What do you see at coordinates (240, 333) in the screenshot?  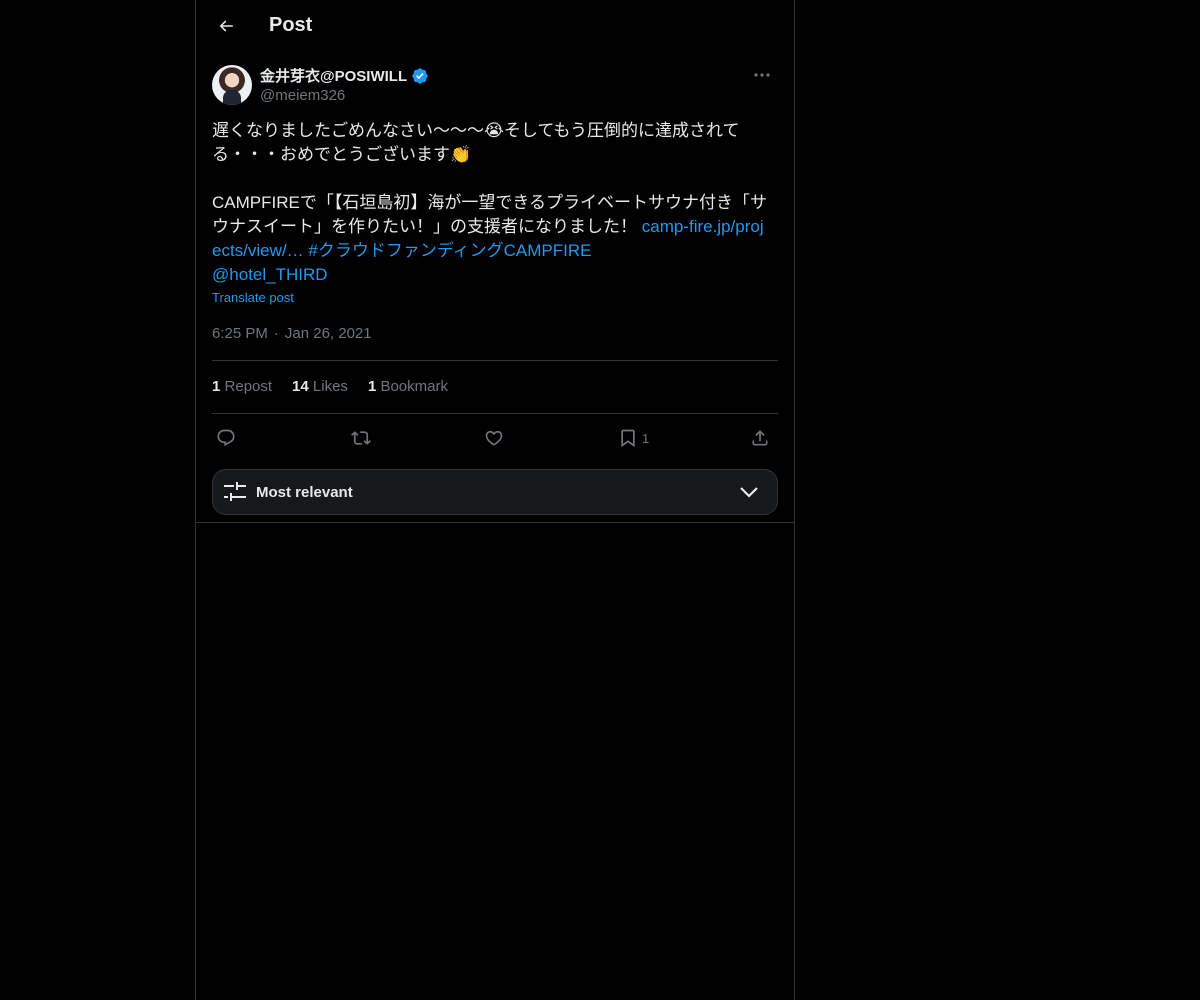 I see `post-time: 6:25 PM` at bounding box center [240, 333].